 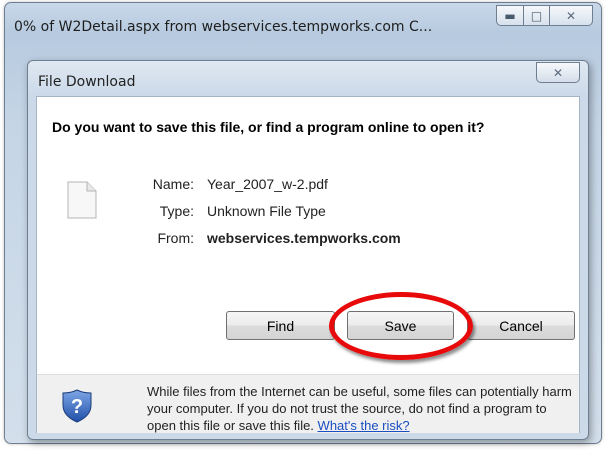 I want to click on from-label: From:, so click(x=175, y=238).